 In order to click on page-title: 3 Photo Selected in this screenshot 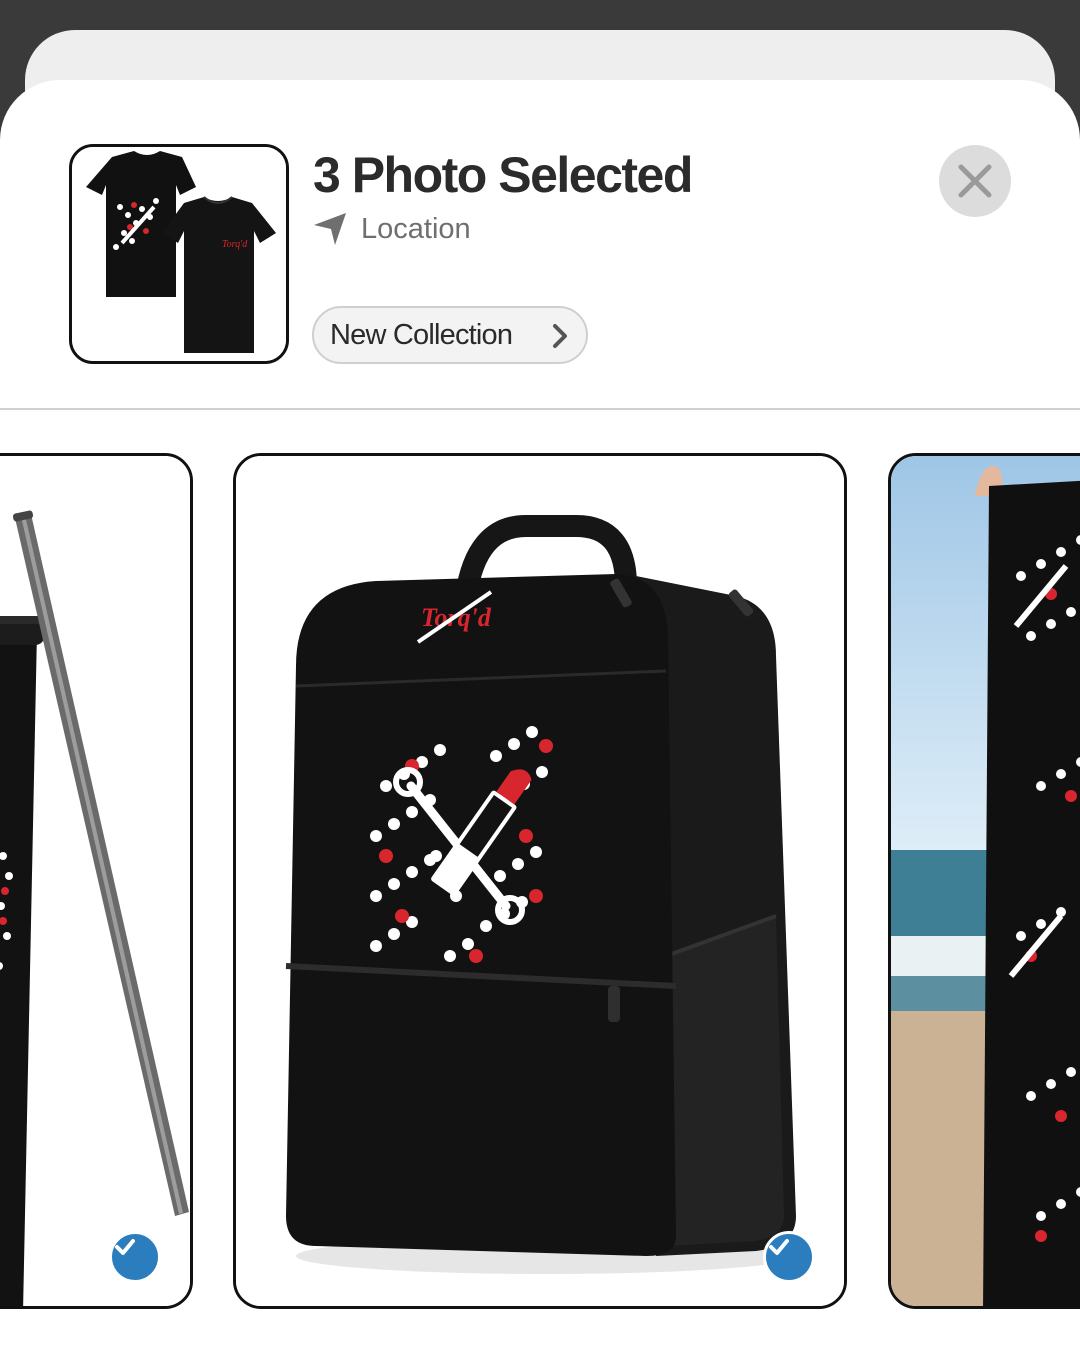, I will do `click(503, 175)`.